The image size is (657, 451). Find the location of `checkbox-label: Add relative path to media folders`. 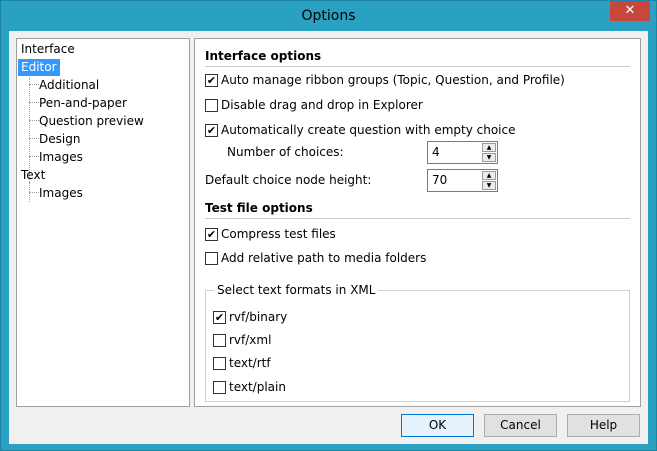

checkbox-label: Add relative path to media folders is located at coordinates (324, 258).